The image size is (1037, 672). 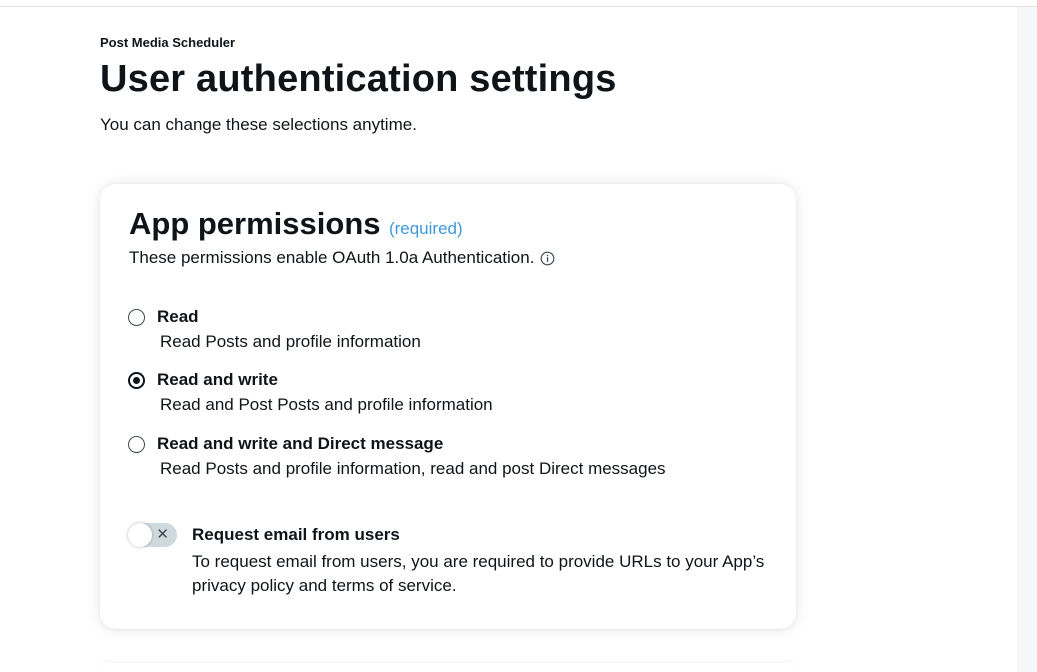 I want to click on page-title: User authentication settings, so click(x=358, y=79).